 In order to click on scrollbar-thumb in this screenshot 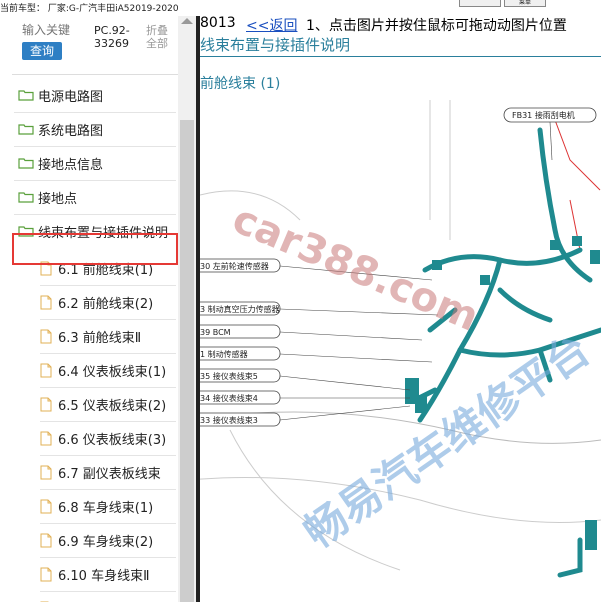, I will do `click(187, 361)`.